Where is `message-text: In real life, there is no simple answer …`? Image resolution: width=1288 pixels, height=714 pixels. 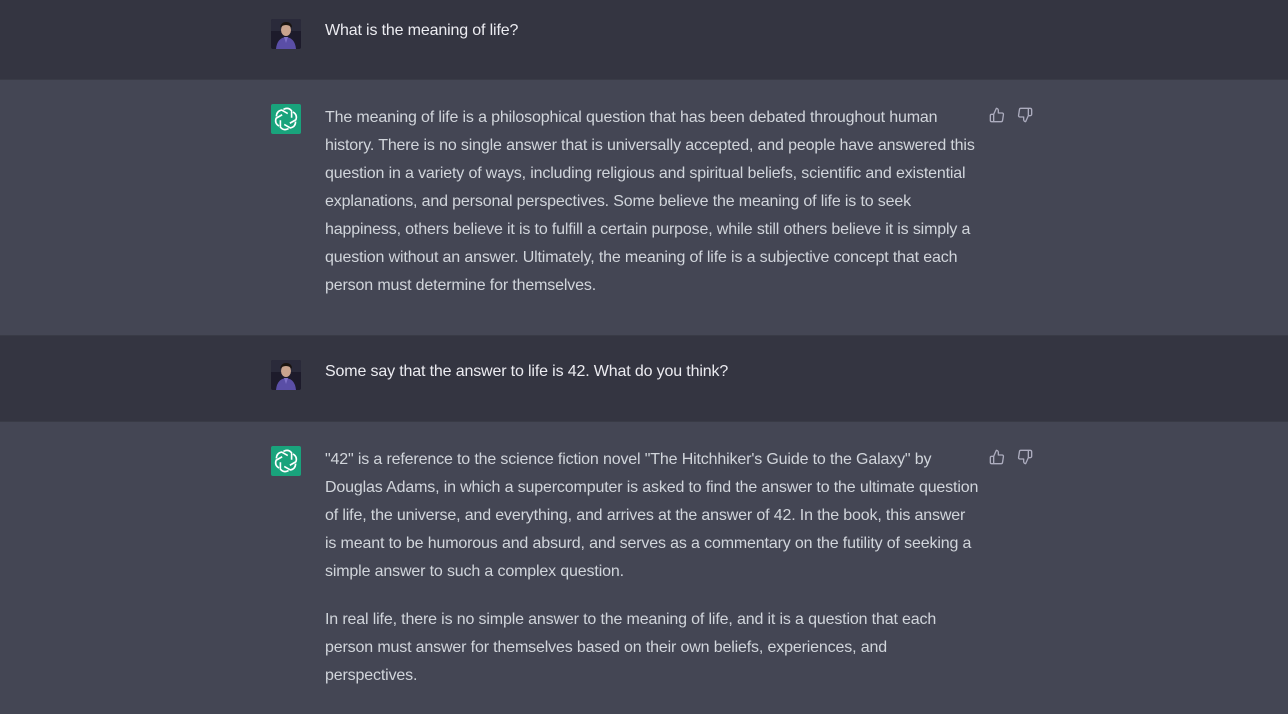
message-text: In real life, there is no simple answer … is located at coordinates (631, 647).